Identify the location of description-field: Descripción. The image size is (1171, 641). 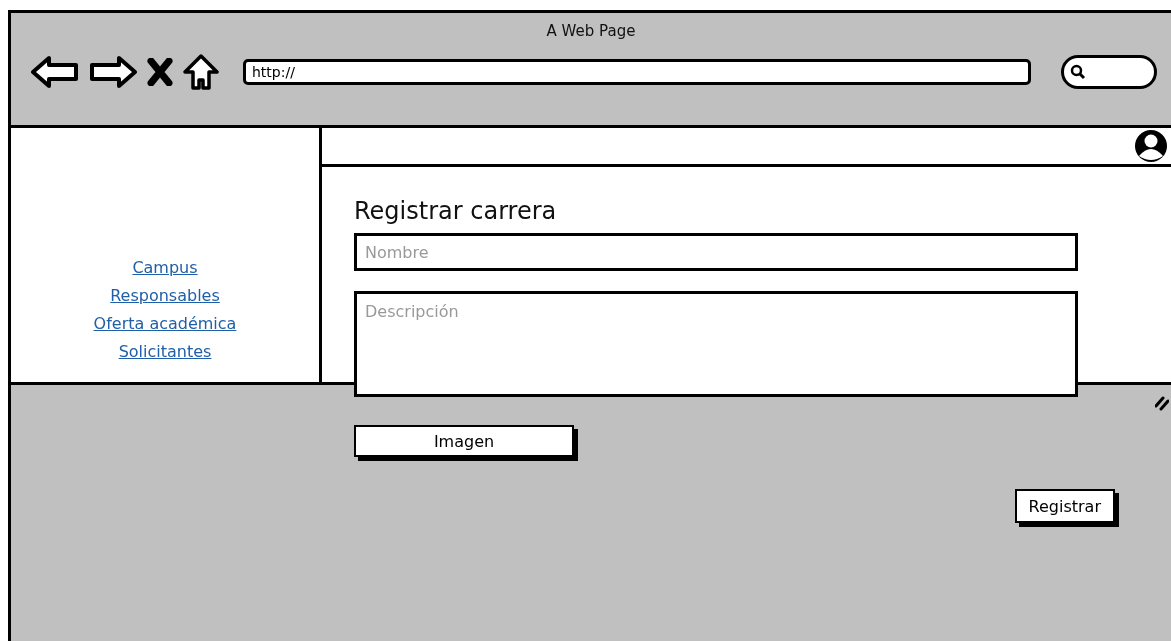
(716, 344).